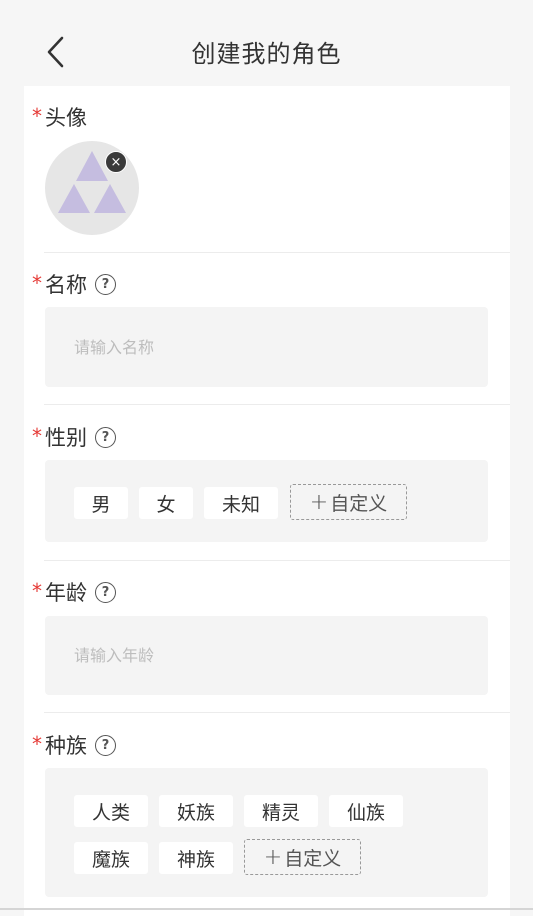 The image size is (533, 916). Describe the element at coordinates (66, 593) in the screenshot. I see `age-label-text: 年龄` at that location.